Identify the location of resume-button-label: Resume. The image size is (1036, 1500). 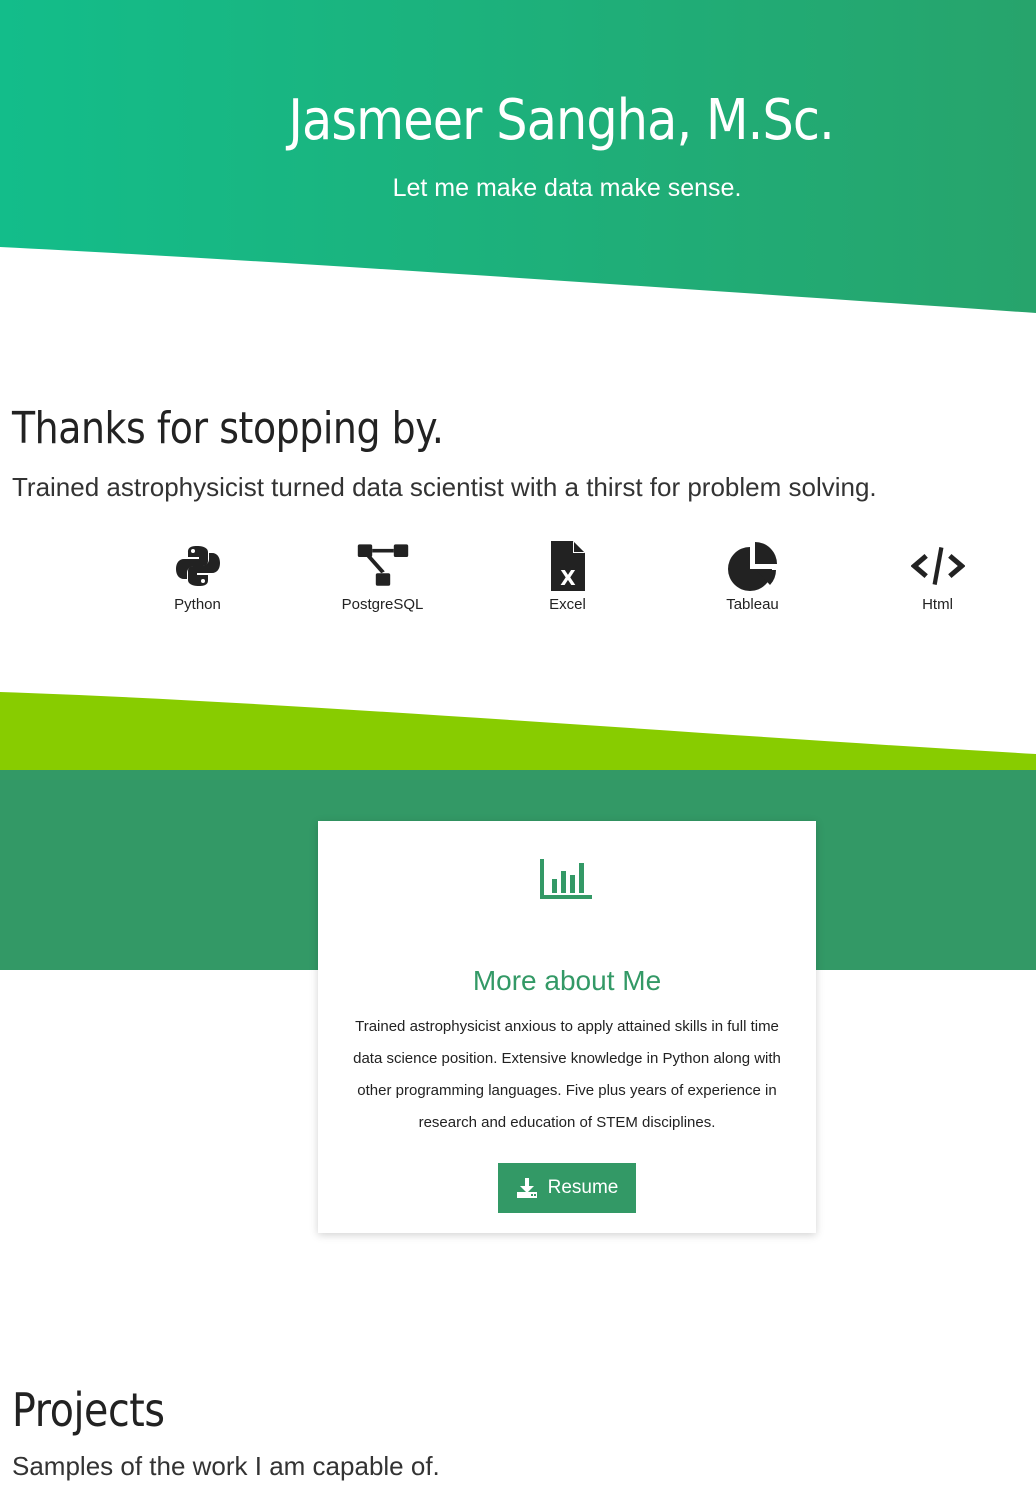
(583, 1187).